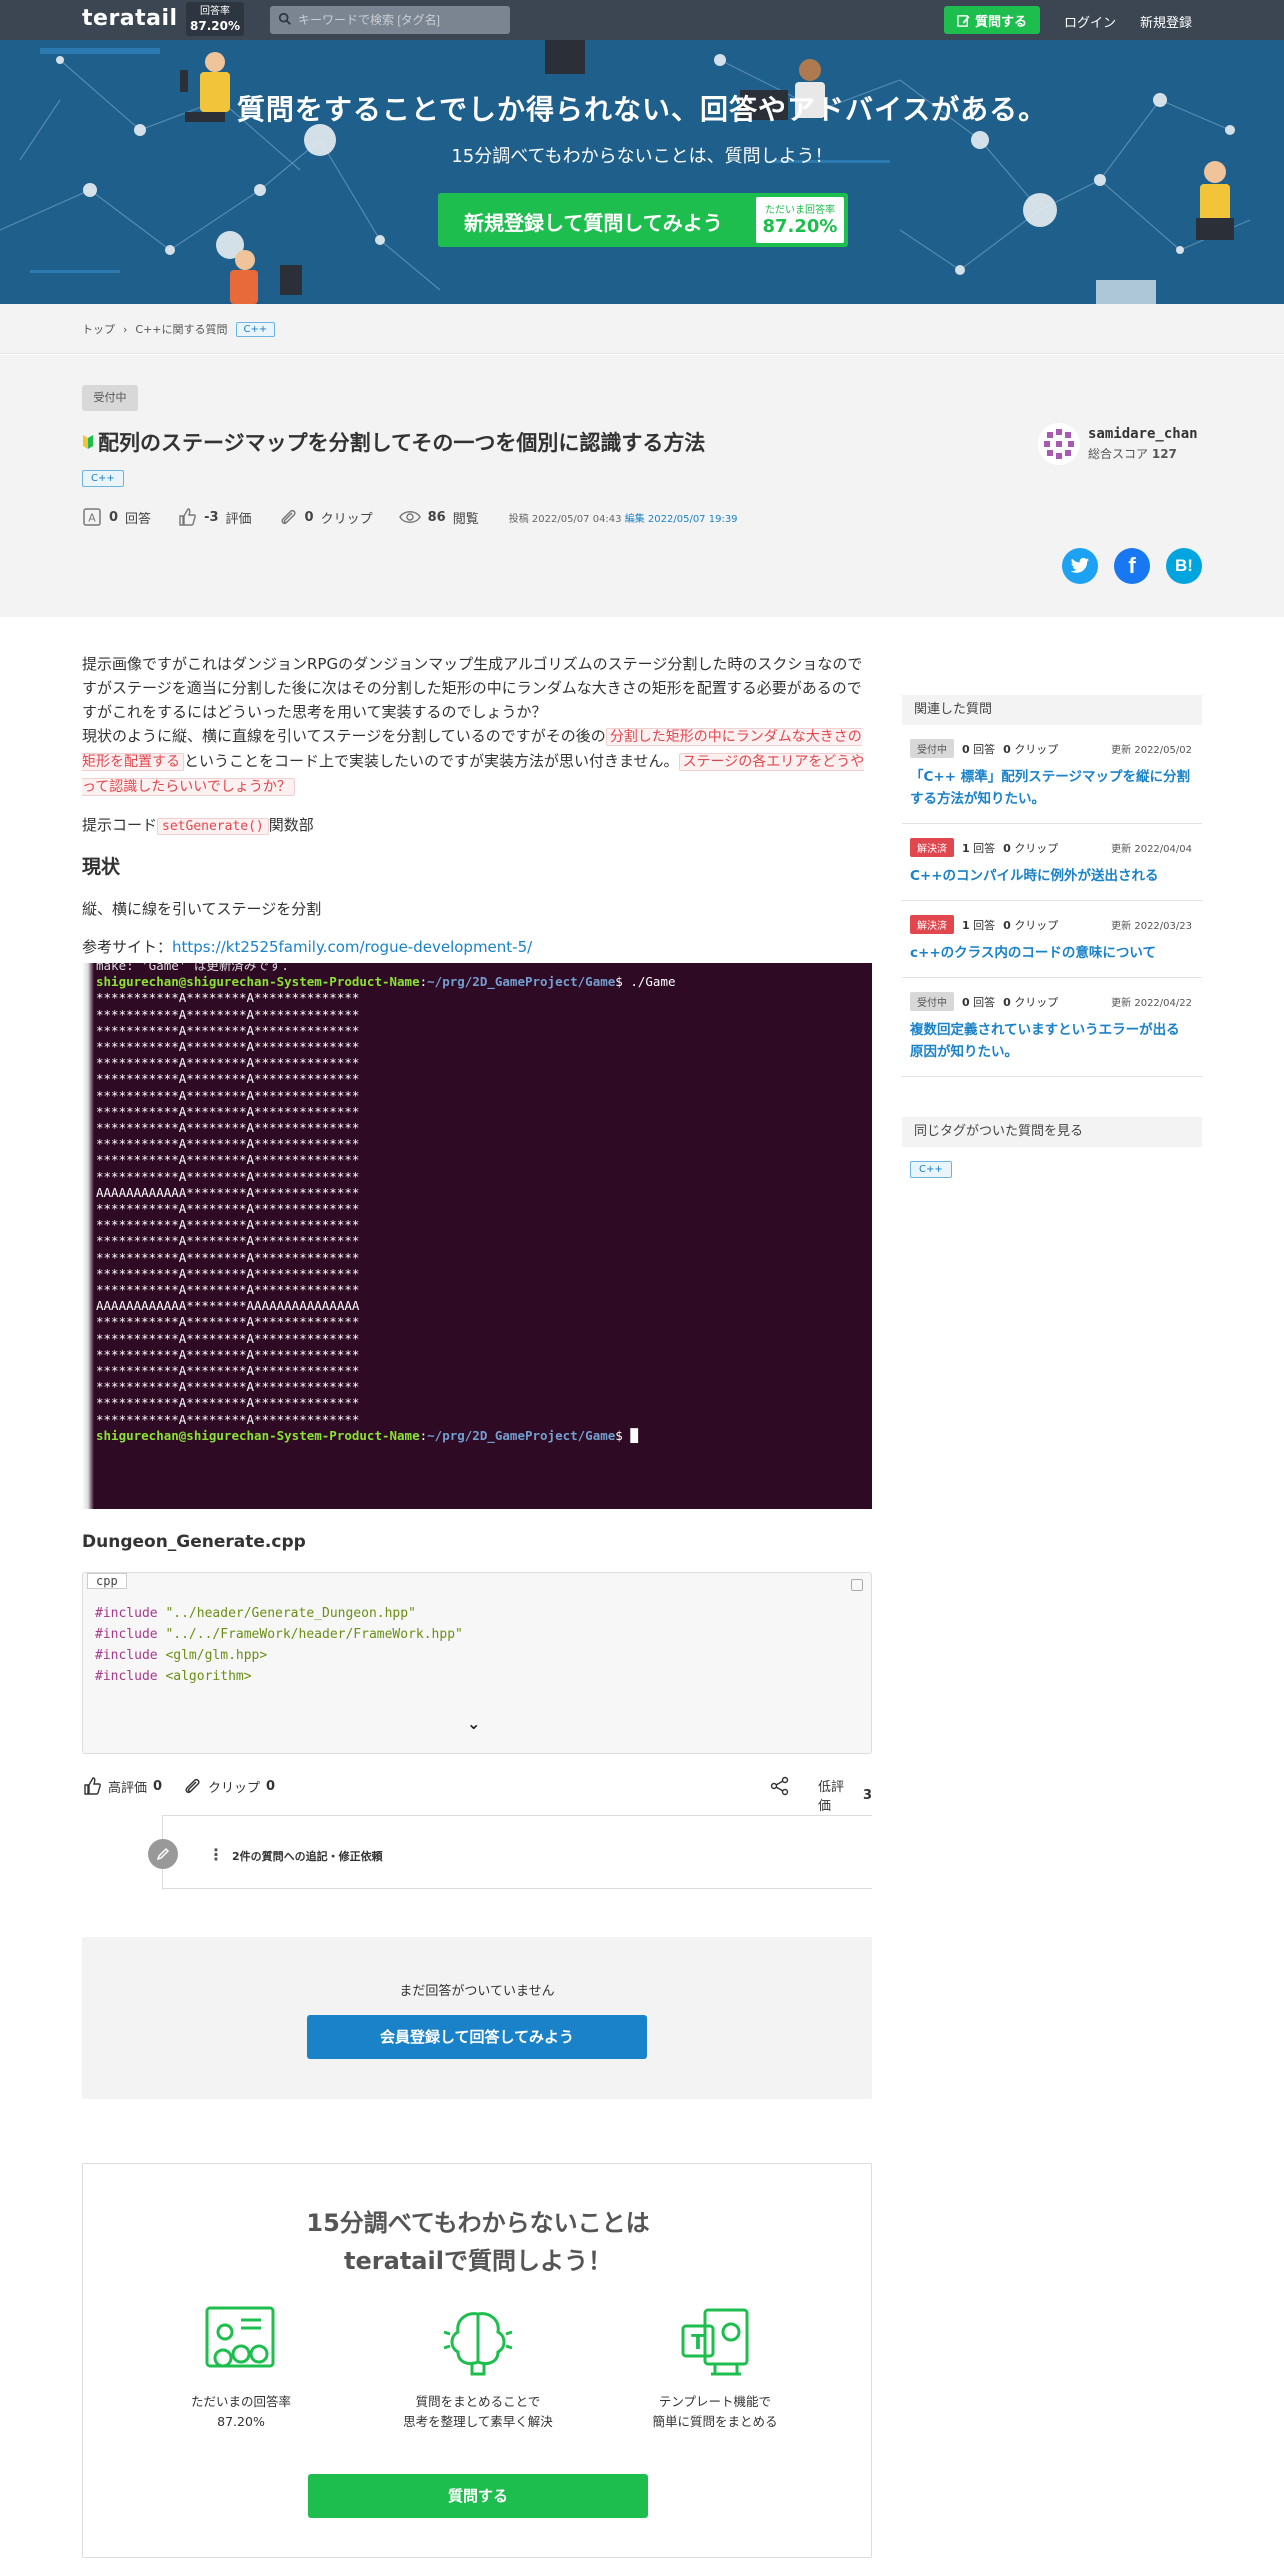 Image resolution: width=1284 pixels, height=2568 pixels. What do you see at coordinates (1059, 444) in the screenshot?
I see `avatar` at bounding box center [1059, 444].